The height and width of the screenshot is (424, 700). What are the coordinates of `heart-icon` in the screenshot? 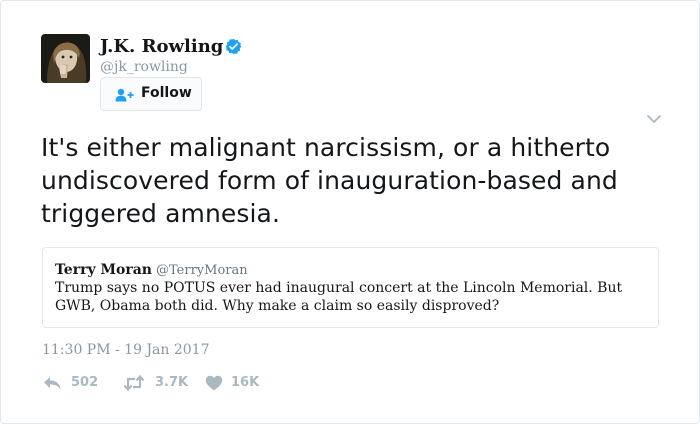 It's located at (214, 383).